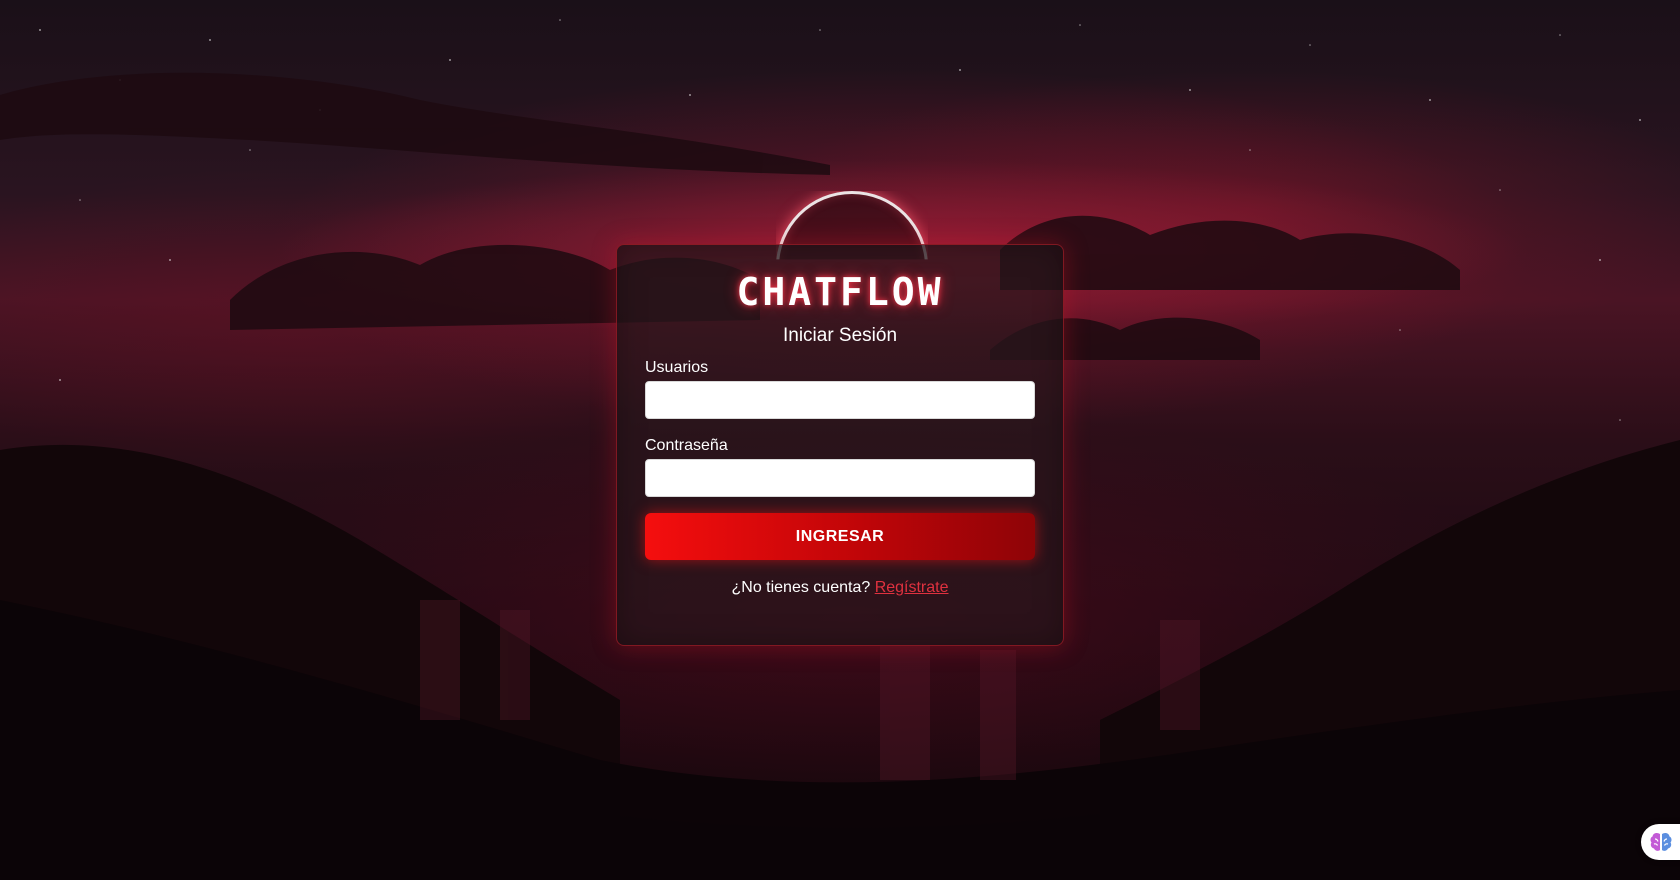  Describe the element at coordinates (840, 292) in the screenshot. I see `brand-logo: CHATFLOW` at that location.